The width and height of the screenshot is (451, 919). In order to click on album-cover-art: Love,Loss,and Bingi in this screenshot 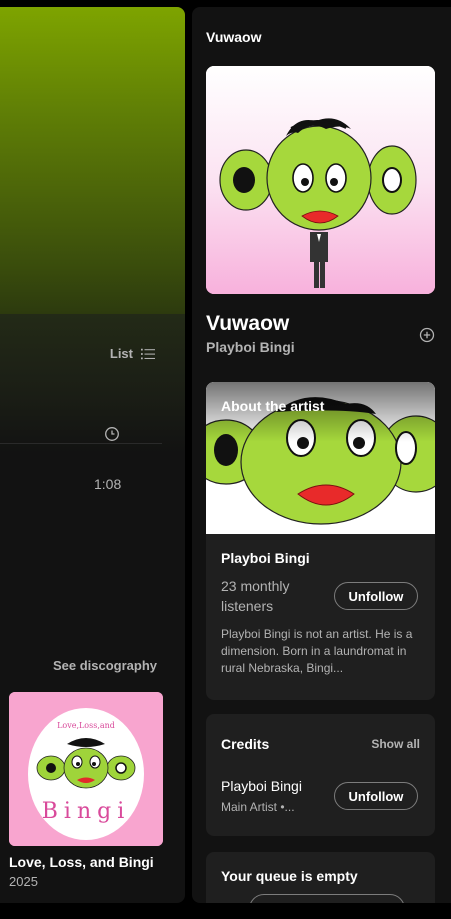, I will do `click(86, 769)`.